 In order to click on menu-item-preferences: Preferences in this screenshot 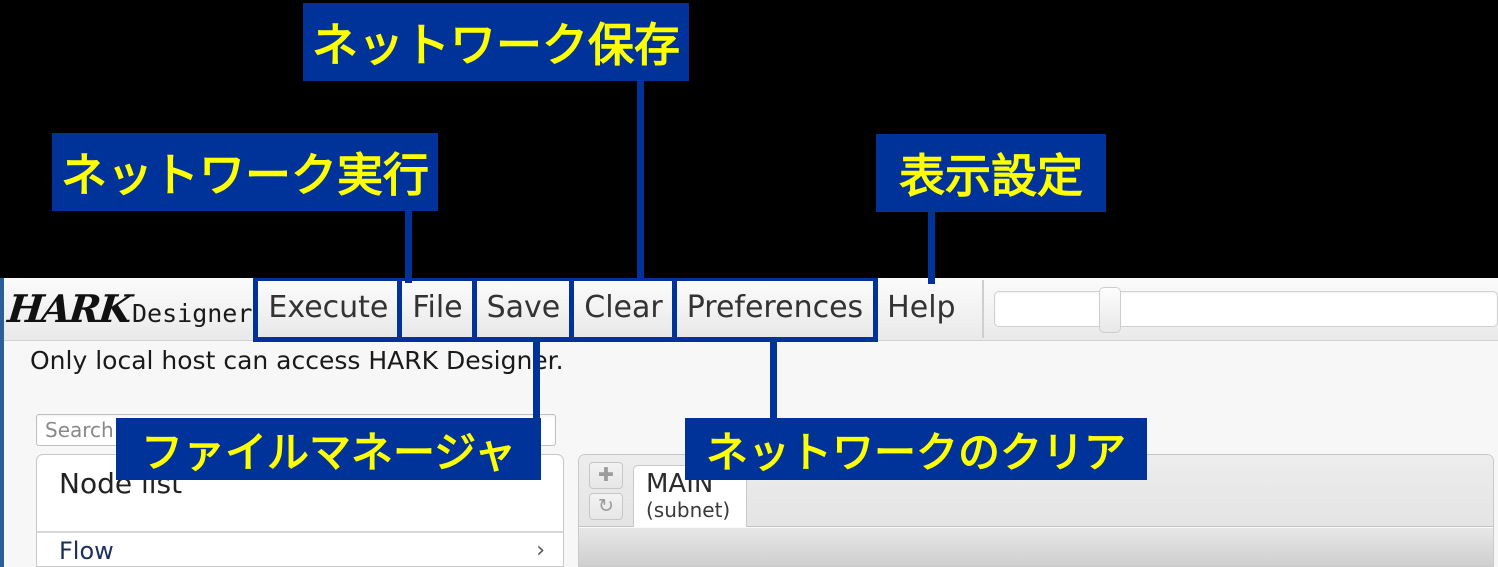, I will do `click(775, 310)`.